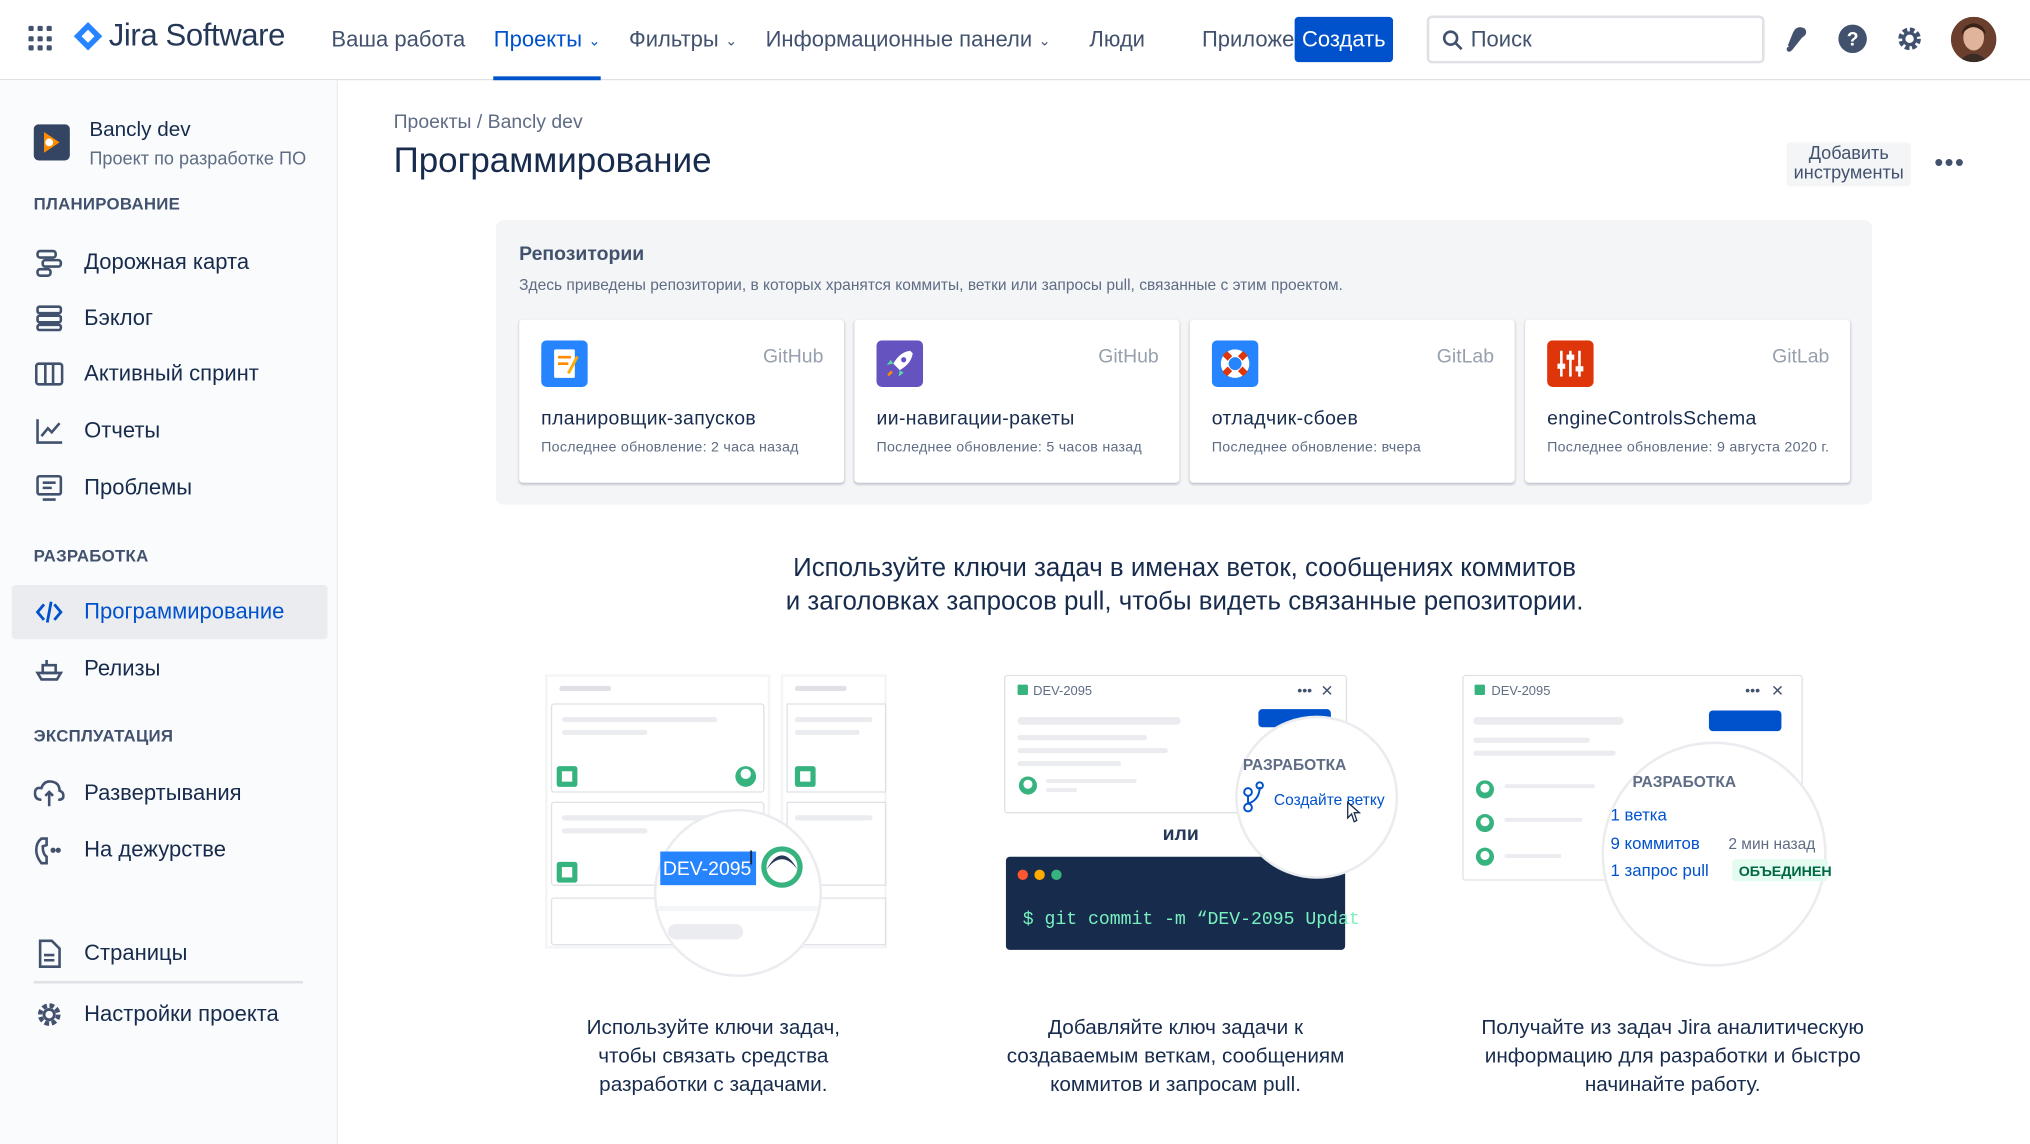  What do you see at coordinates (138, 487) in the screenshot?
I see `sidebar-item-label: Проблемы` at bounding box center [138, 487].